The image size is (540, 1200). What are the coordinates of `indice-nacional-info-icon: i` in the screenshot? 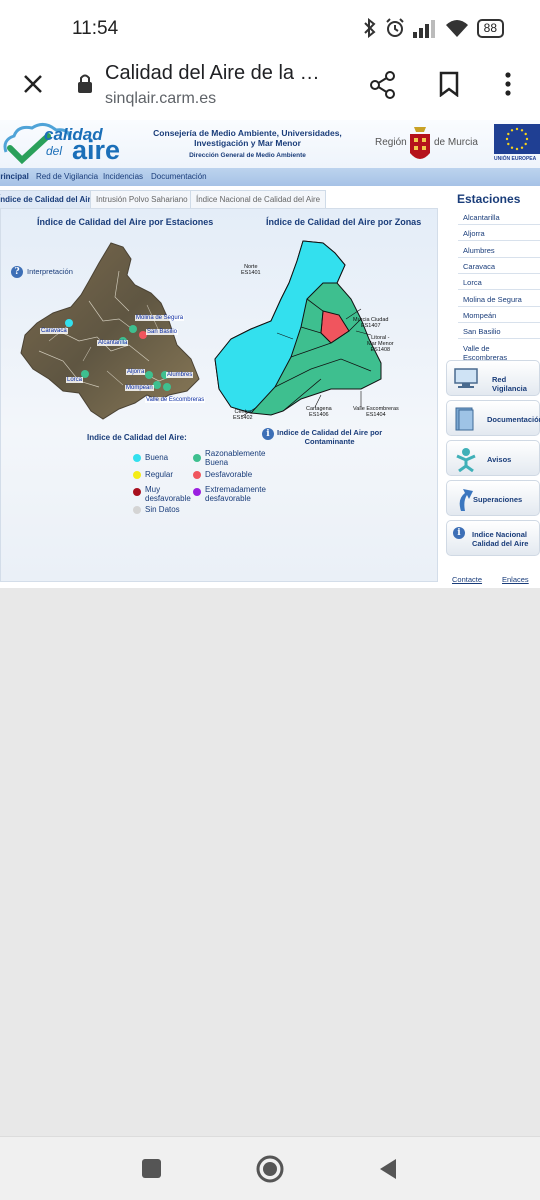 It's located at (459, 533).